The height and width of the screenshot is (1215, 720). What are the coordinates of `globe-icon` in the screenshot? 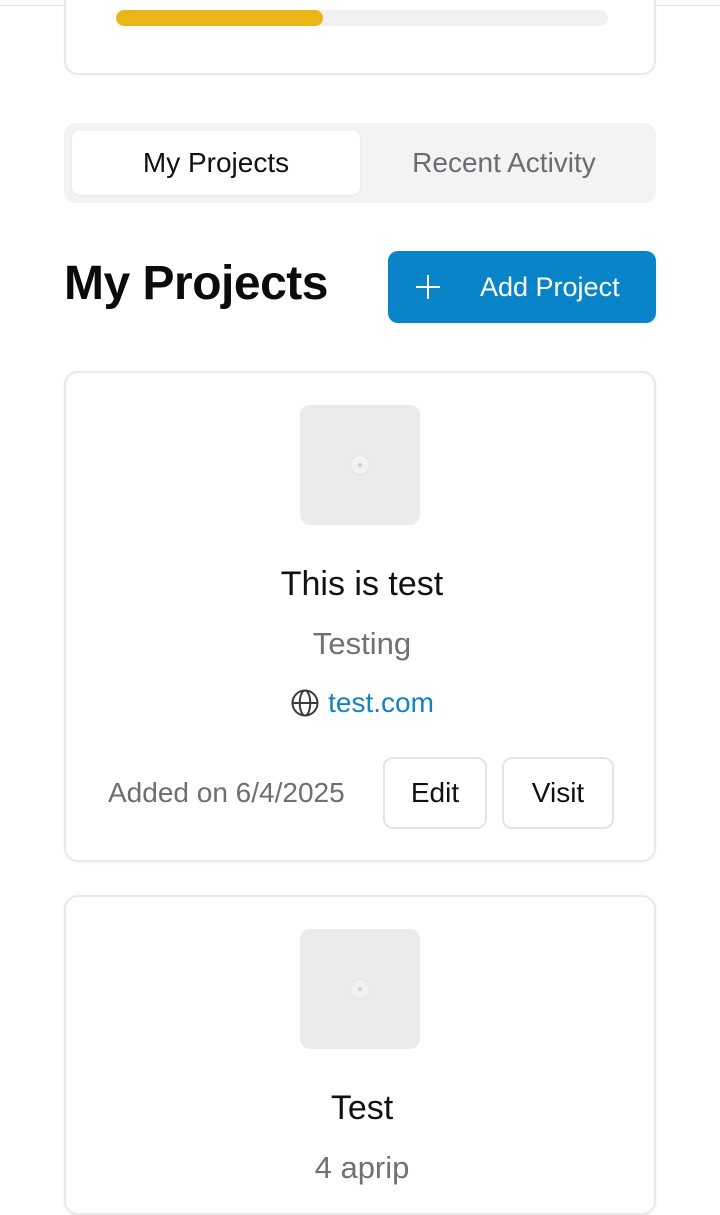 It's located at (305, 703).